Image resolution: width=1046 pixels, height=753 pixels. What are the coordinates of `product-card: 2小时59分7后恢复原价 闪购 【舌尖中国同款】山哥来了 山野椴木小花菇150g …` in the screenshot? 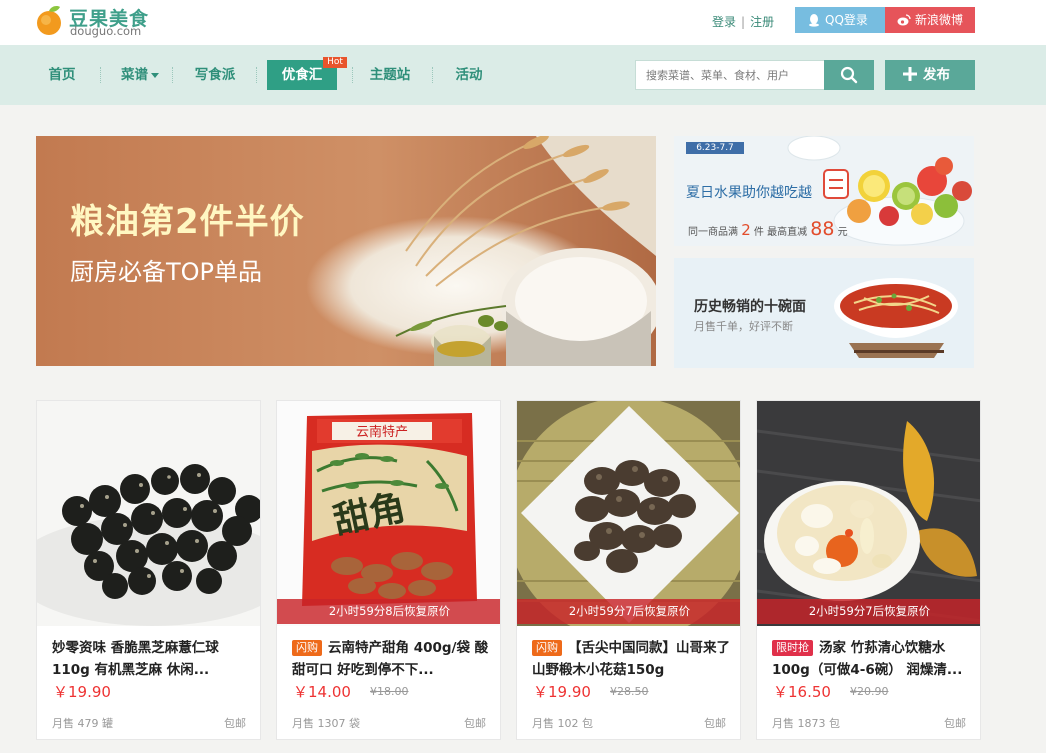 It's located at (628, 570).